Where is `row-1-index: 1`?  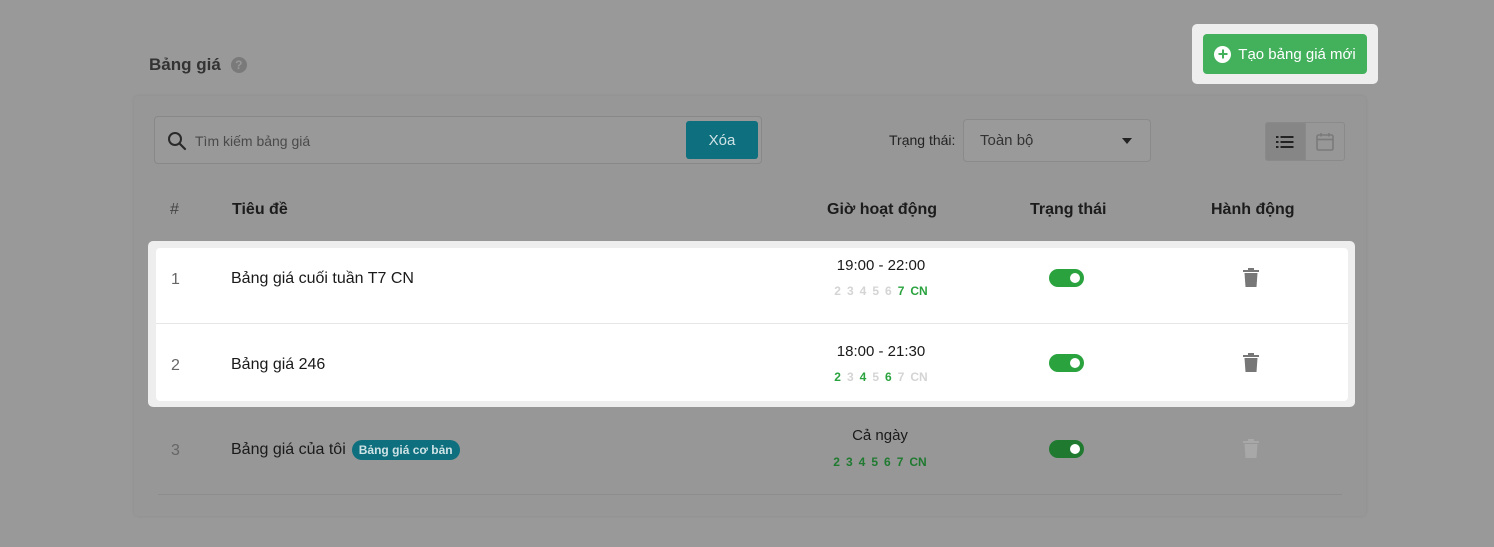
row-1-index: 1 is located at coordinates (175, 279).